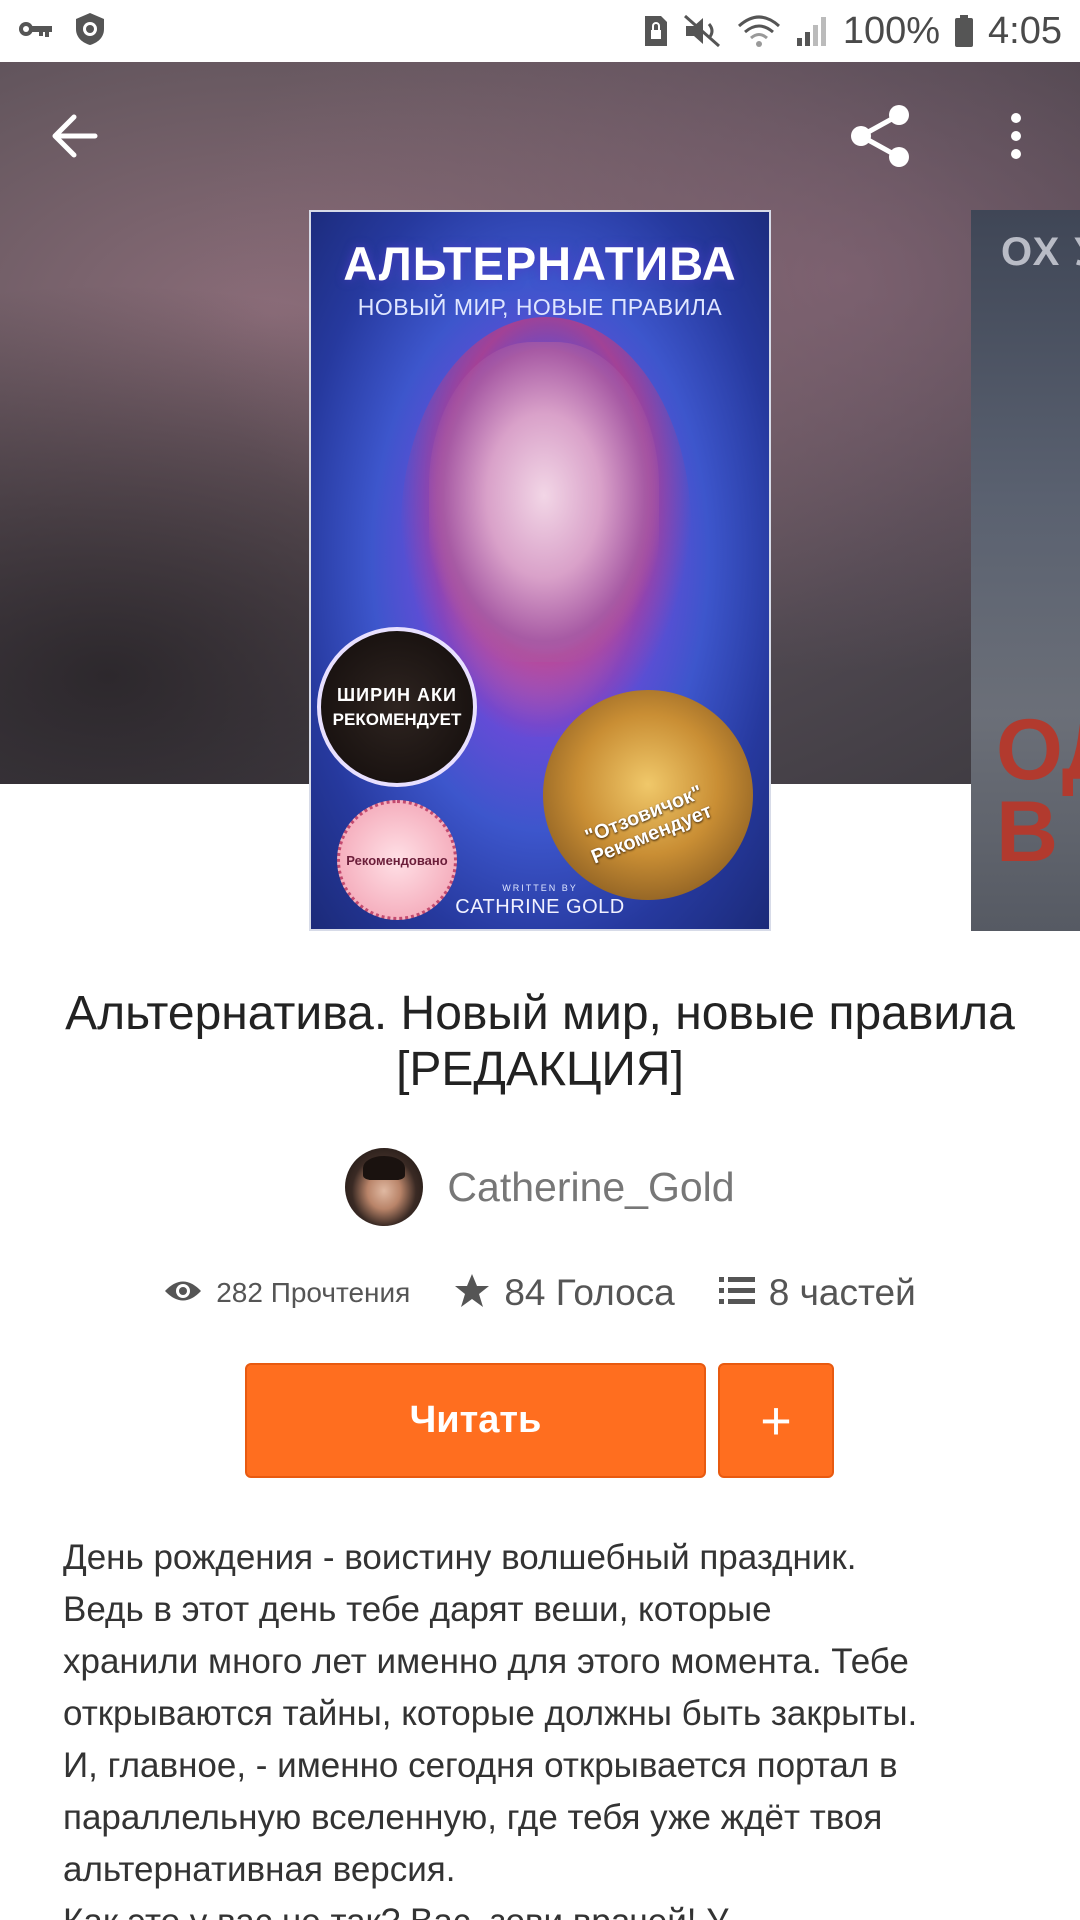  I want to click on back-arrow-icon, so click(74, 138).